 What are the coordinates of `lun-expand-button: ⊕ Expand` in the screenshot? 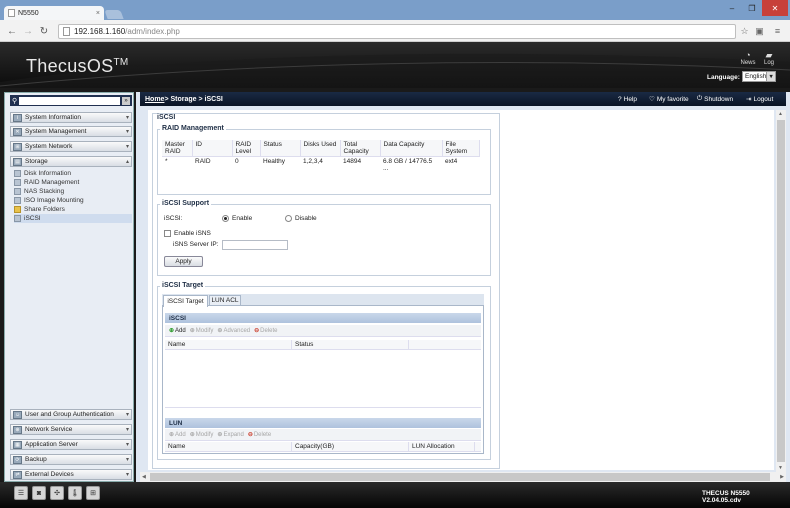 It's located at (230, 435).